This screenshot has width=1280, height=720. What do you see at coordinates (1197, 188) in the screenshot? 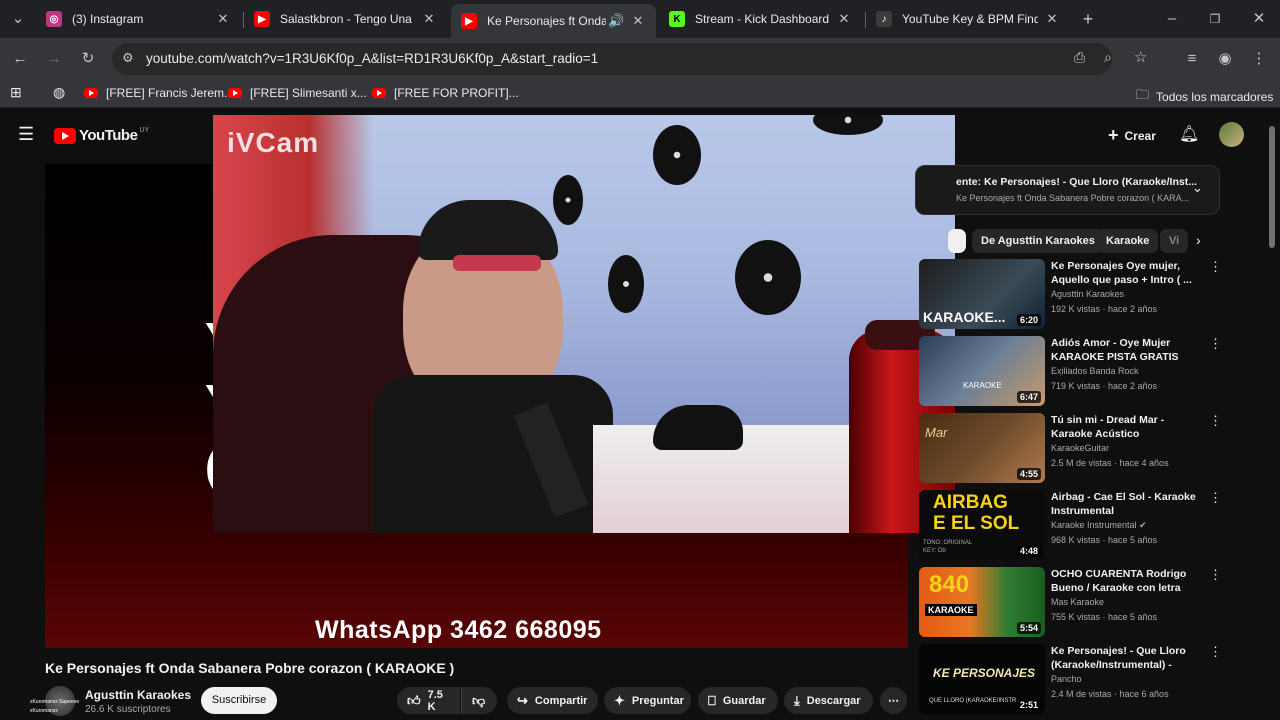
I see `chevron-down-icon: ⌄` at bounding box center [1197, 188].